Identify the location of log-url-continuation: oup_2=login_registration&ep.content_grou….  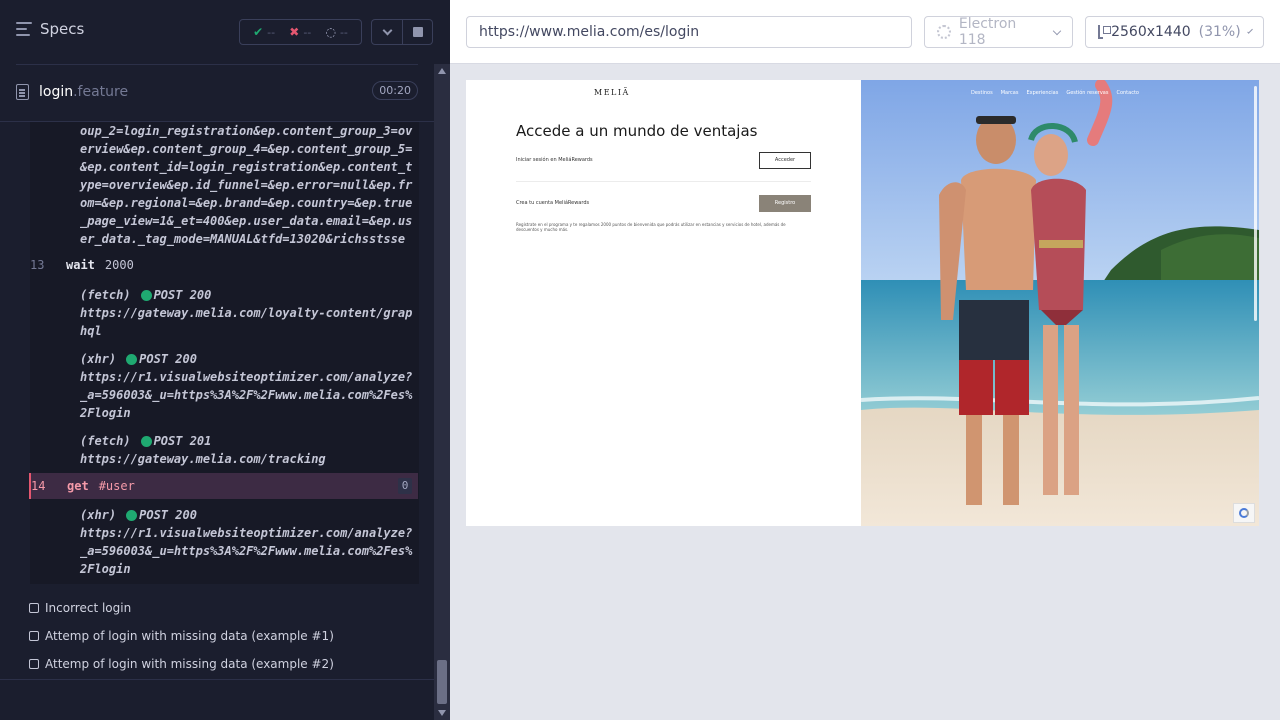
(246, 185).